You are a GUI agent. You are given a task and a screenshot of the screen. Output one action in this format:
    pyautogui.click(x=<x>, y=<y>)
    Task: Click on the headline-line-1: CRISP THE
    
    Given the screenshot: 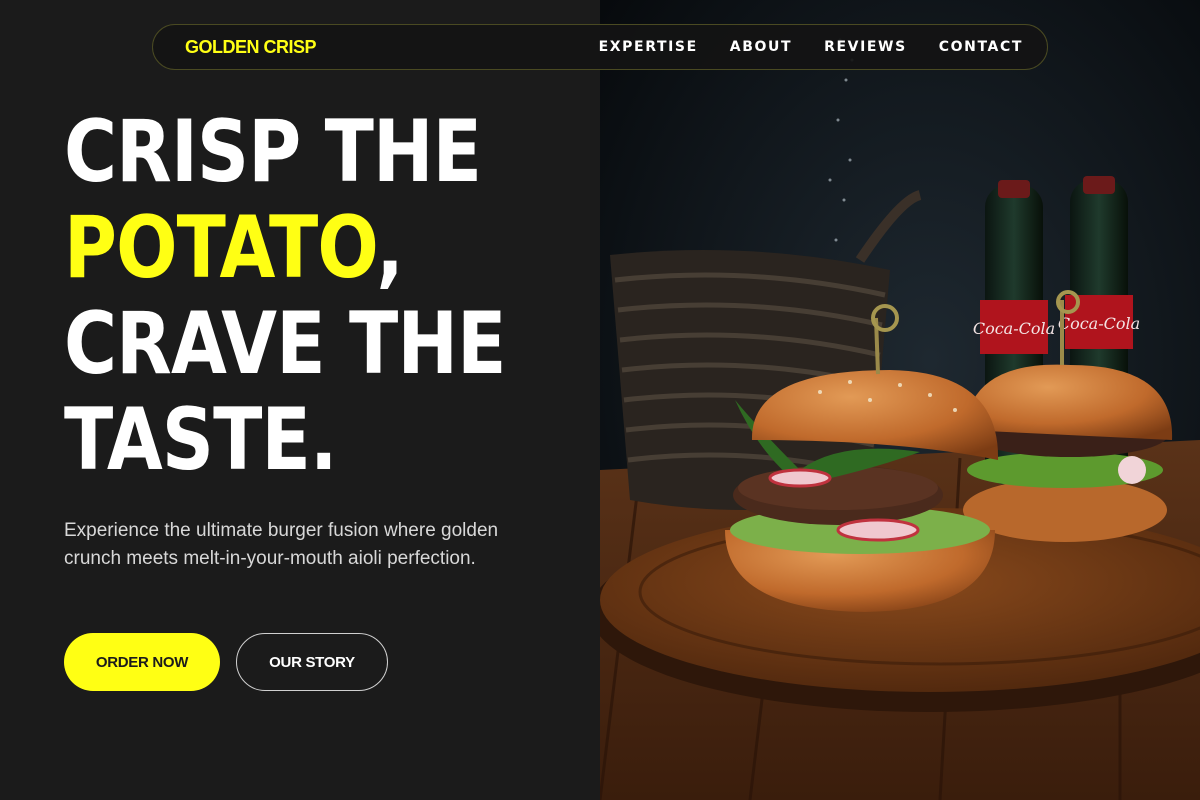 What is the action you would take?
    pyautogui.click(x=273, y=152)
    